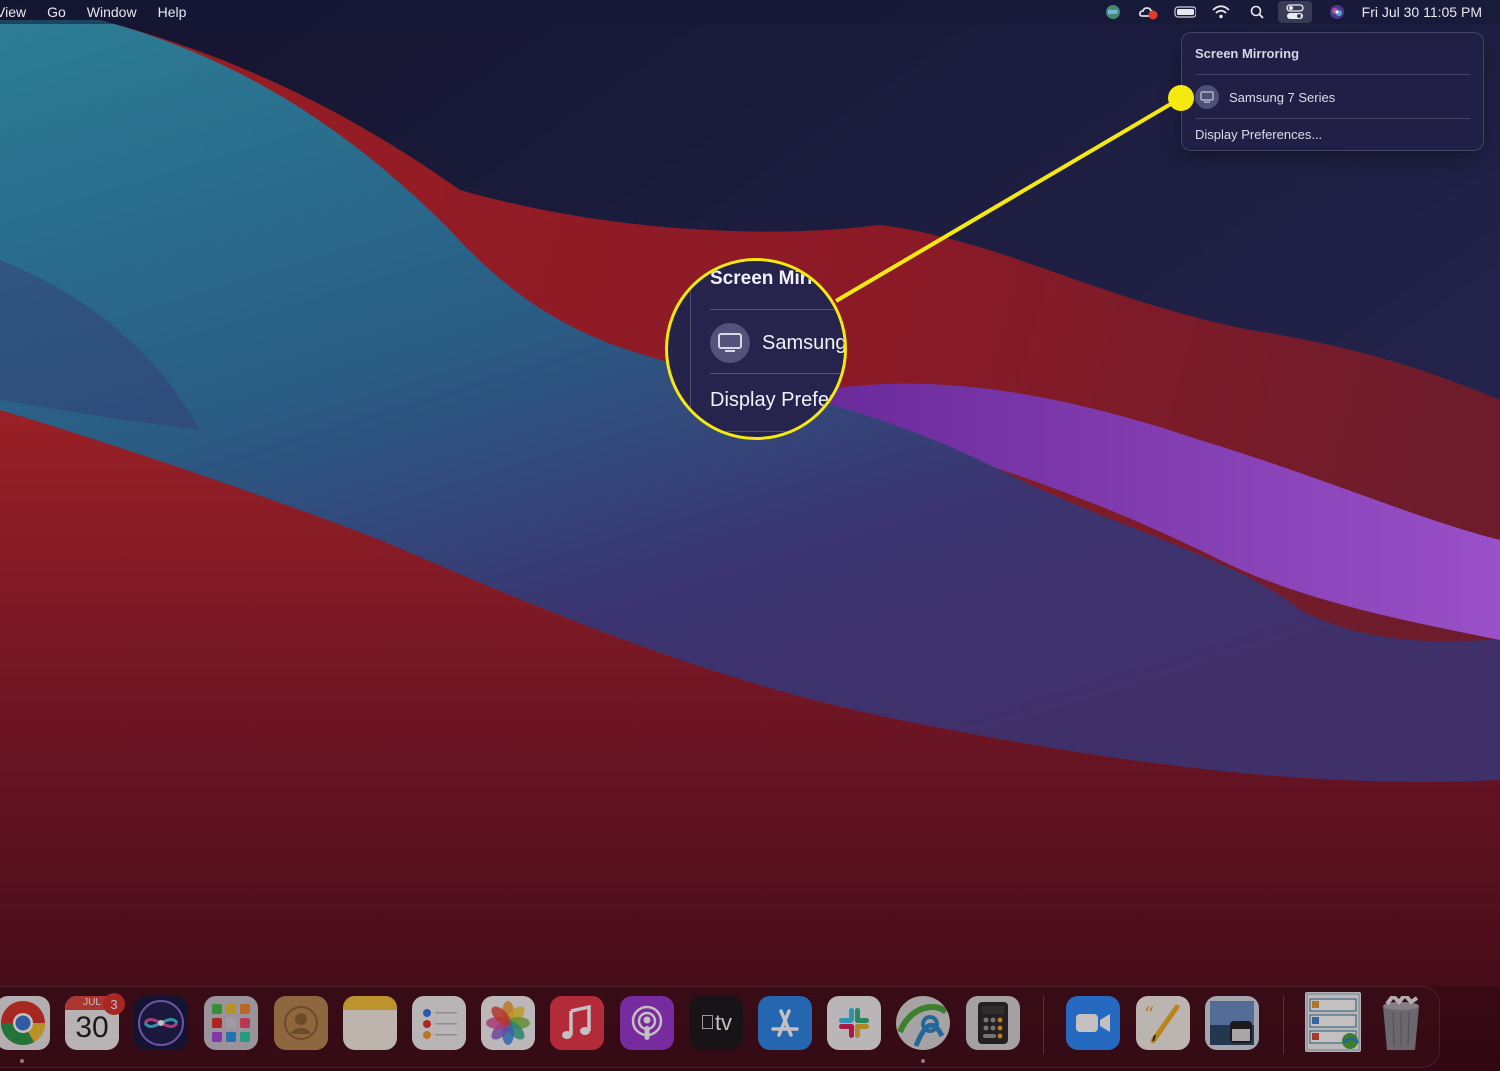 The height and width of the screenshot is (1071, 1500). I want to click on dock-reminders, so click(439, 1023).